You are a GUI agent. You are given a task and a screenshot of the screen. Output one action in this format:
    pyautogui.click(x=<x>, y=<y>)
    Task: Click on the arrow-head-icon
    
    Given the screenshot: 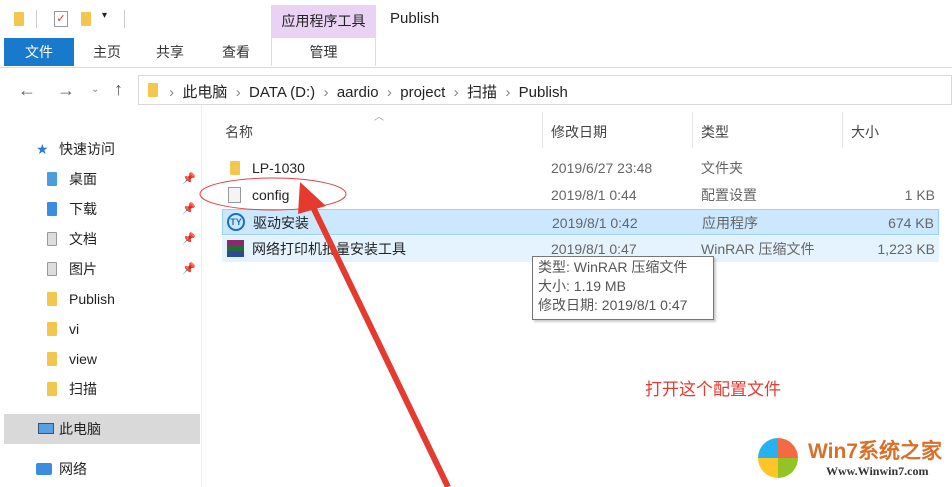 What is the action you would take?
    pyautogui.click(x=312, y=198)
    